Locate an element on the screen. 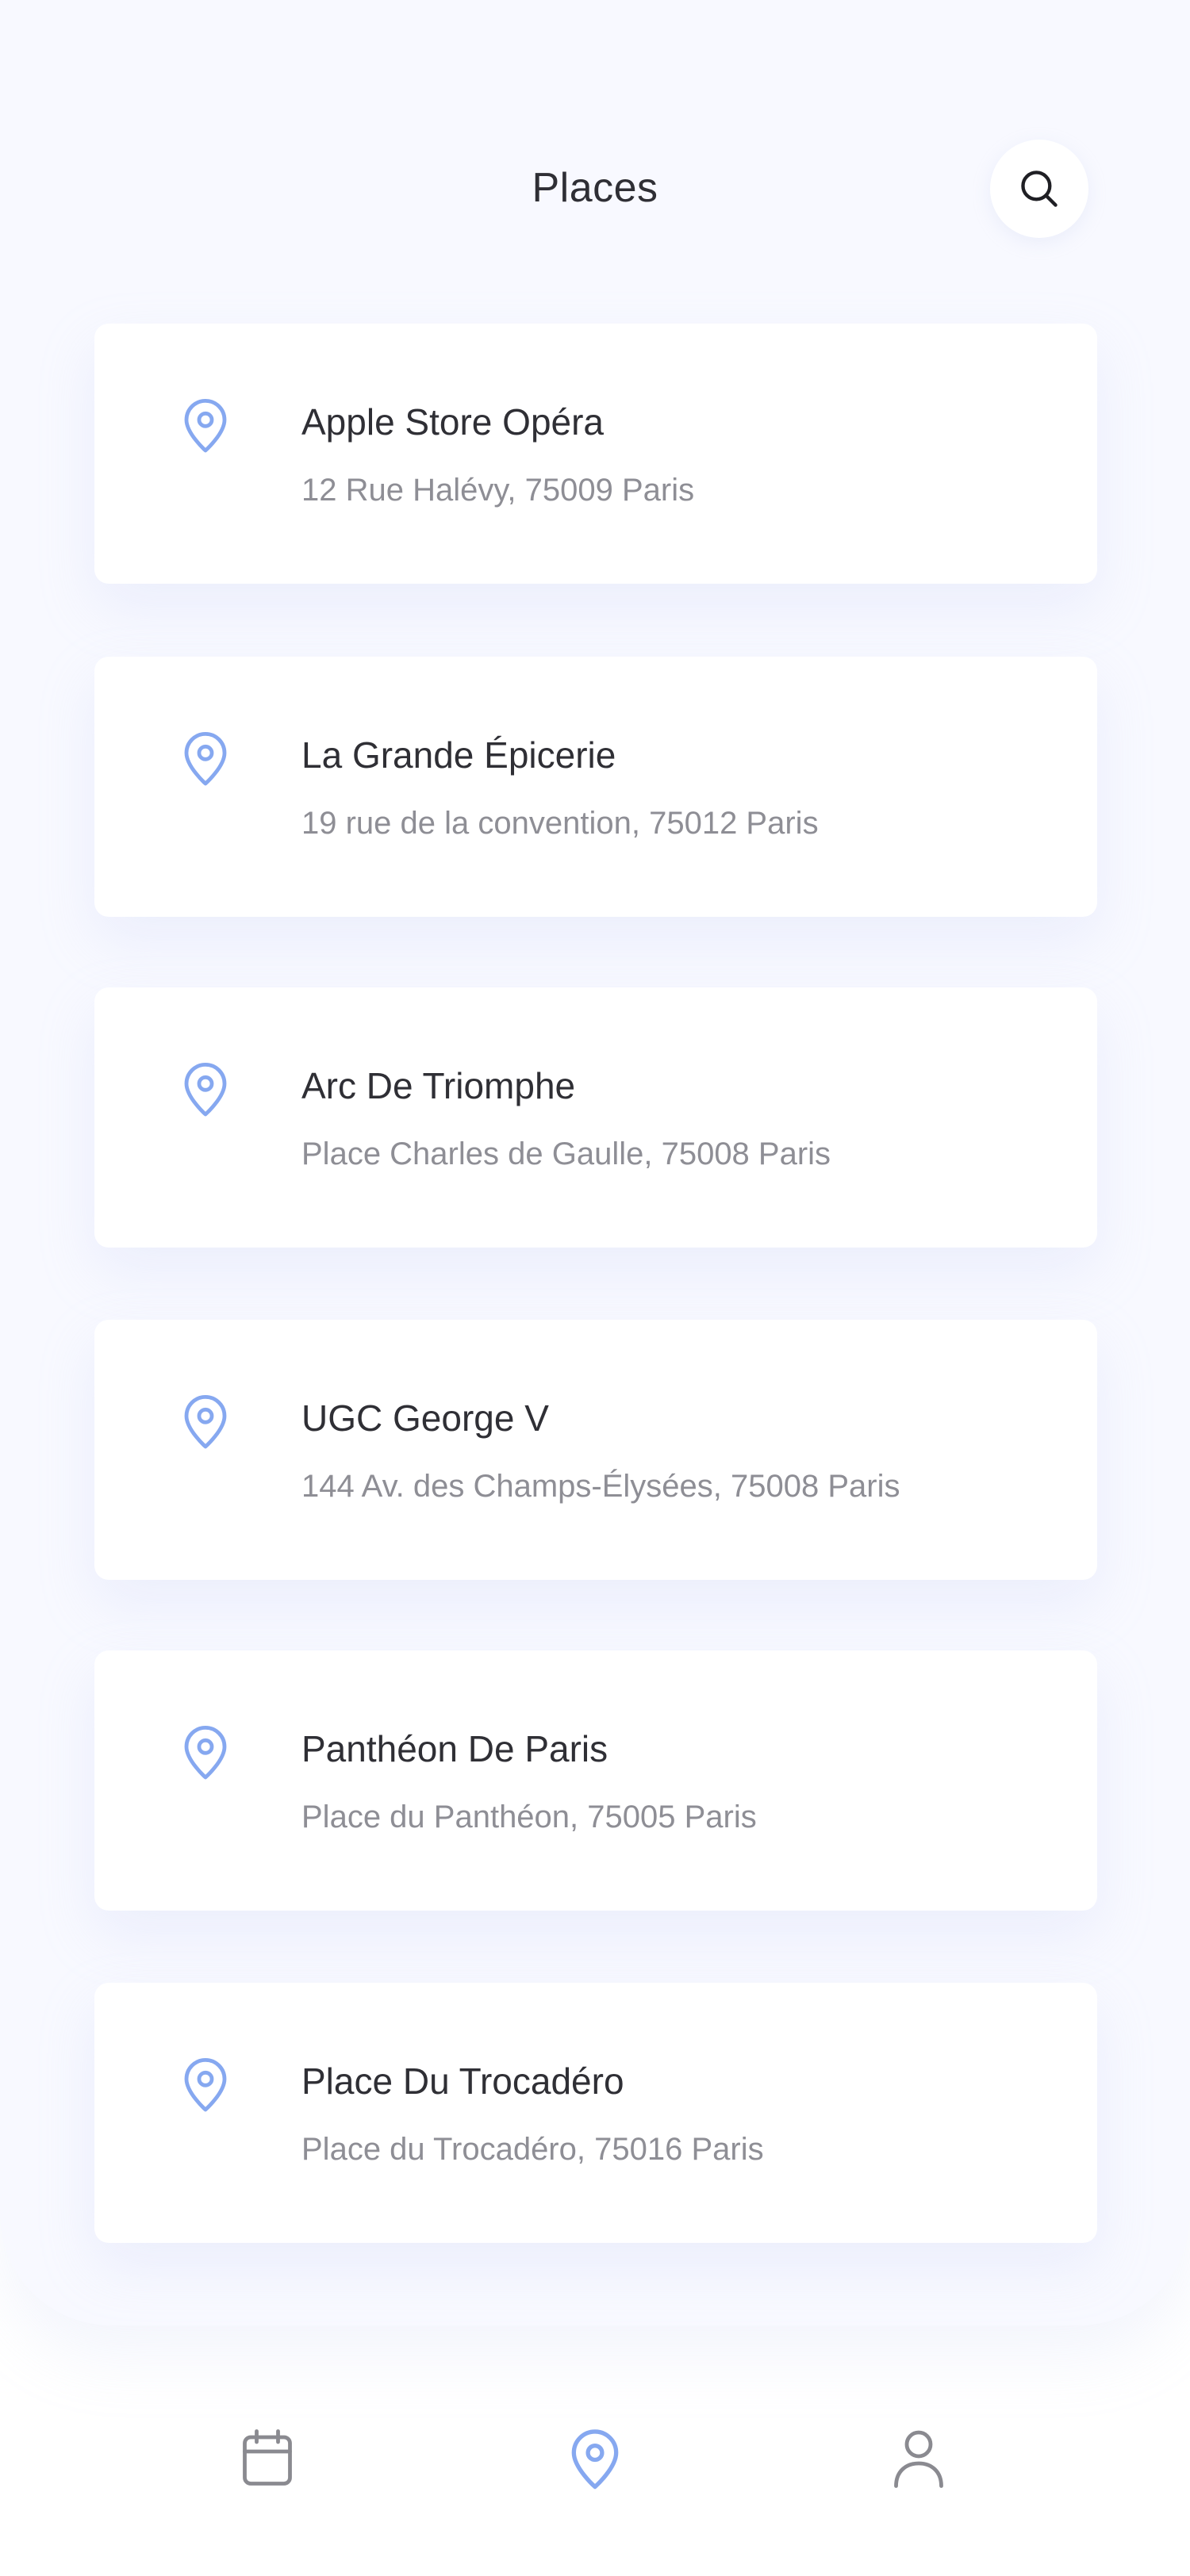 The height and width of the screenshot is (2576, 1190). place-address: 12 Rue Halévy, 75009 Paris is located at coordinates (498, 491).